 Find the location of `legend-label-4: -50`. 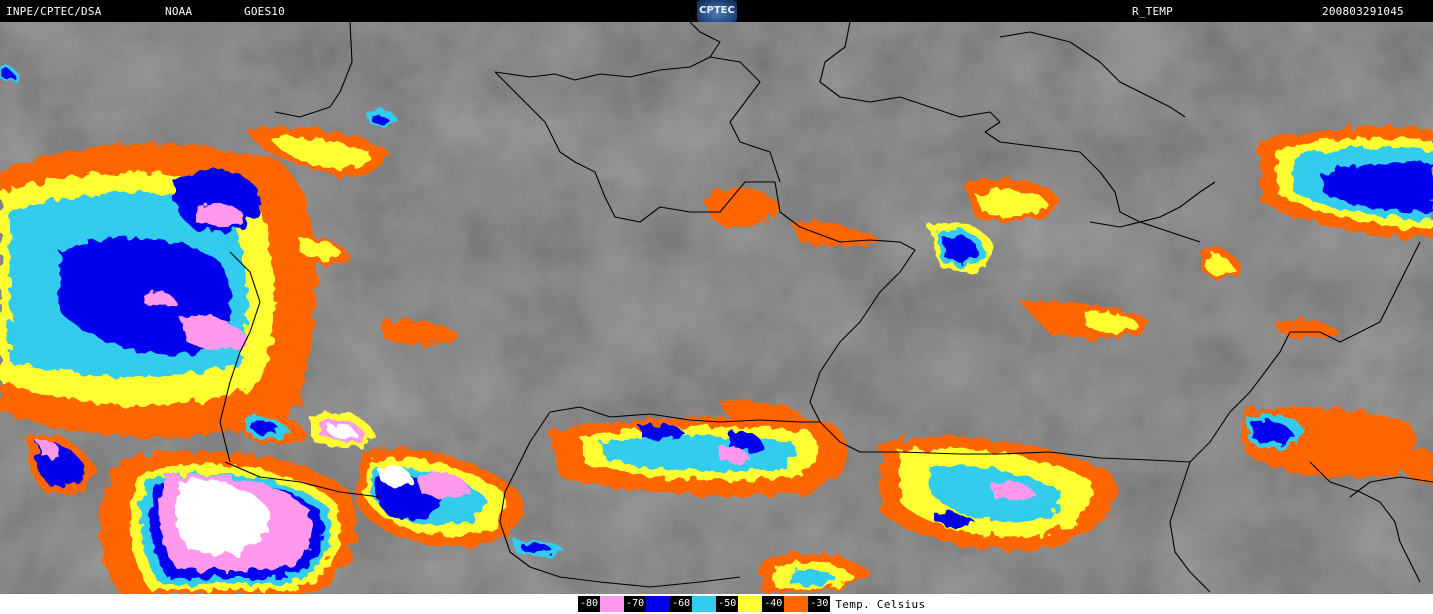

legend-label-4: -50 is located at coordinates (727, 604).